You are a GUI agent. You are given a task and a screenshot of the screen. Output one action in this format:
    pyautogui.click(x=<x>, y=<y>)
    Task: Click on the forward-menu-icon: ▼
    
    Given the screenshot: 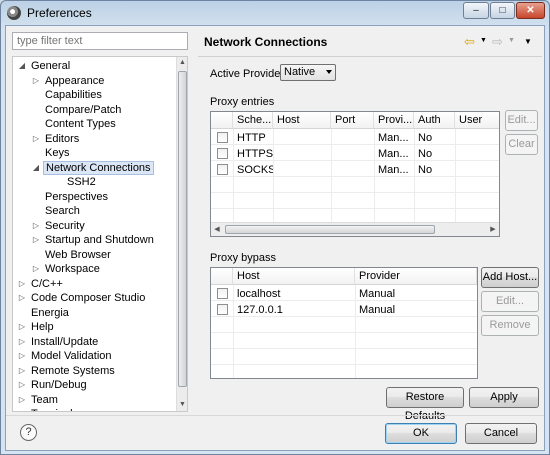 What is the action you would take?
    pyautogui.click(x=511, y=40)
    